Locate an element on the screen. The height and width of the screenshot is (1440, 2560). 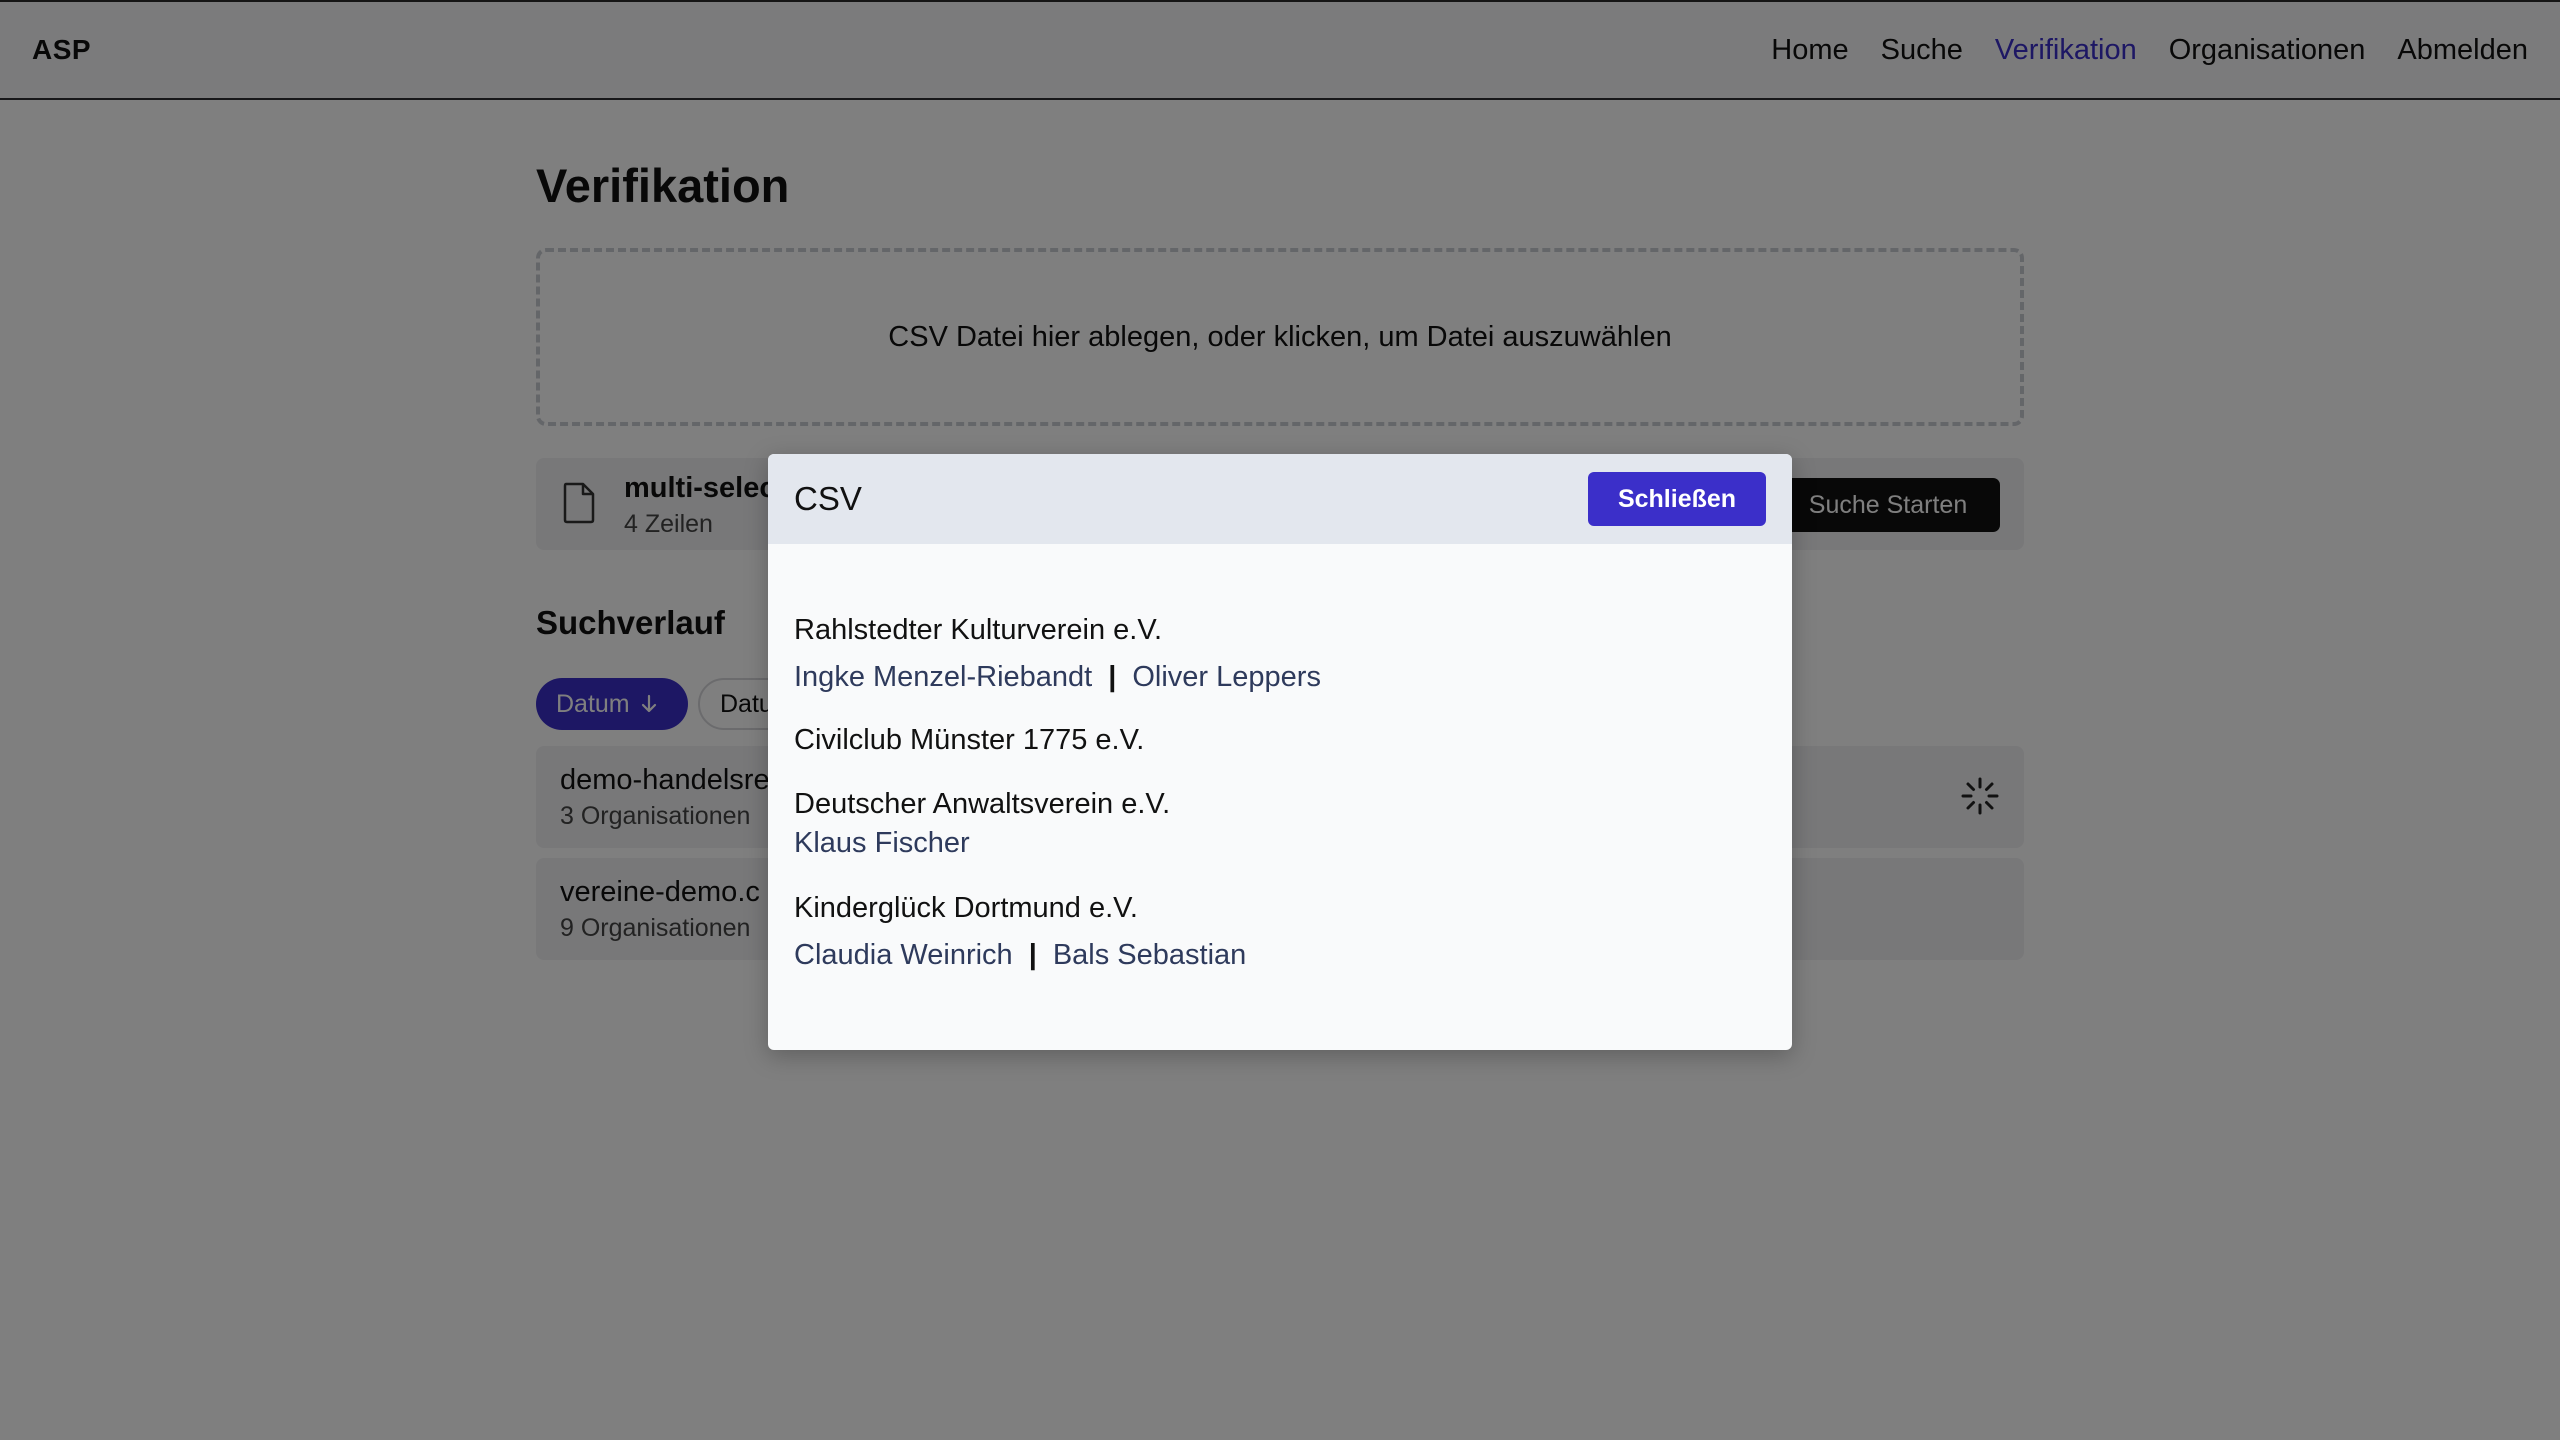
organization-name: Civilclub Münster 1775 e.V. is located at coordinates (969, 740).